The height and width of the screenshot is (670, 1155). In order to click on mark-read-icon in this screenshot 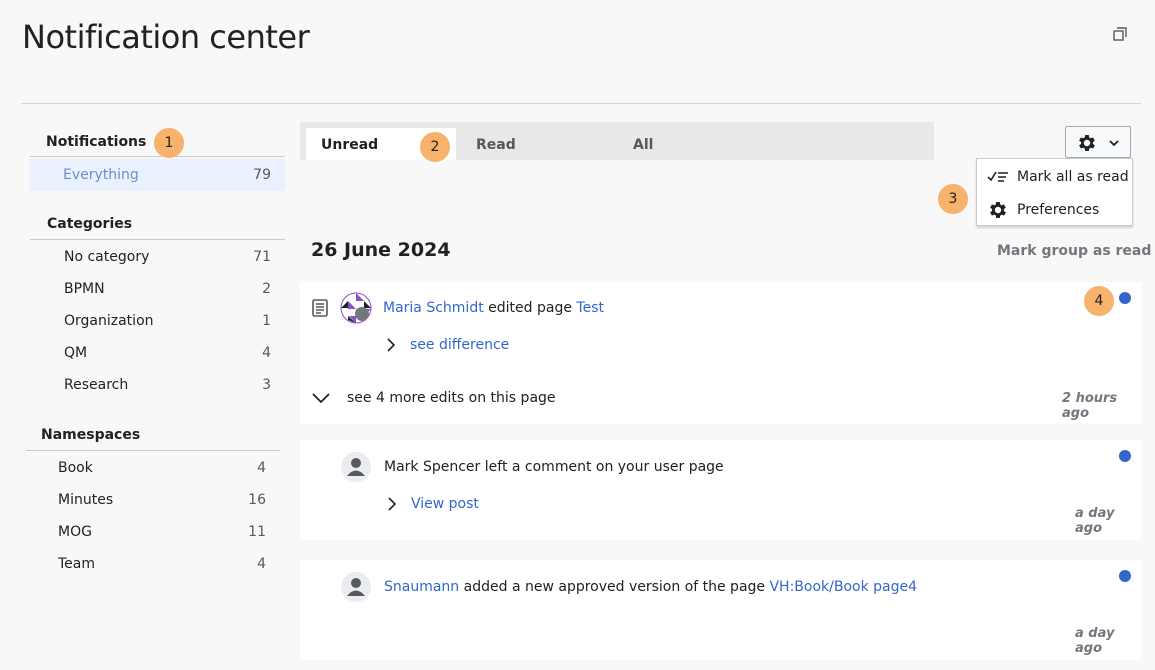, I will do `click(997, 176)`.